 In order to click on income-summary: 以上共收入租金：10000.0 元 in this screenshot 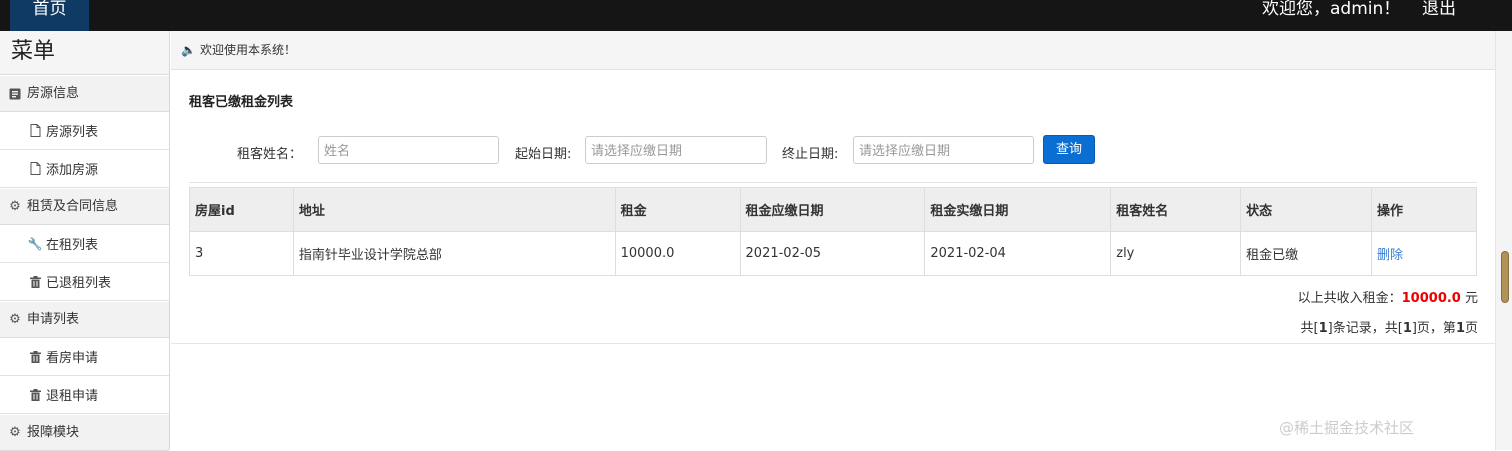, I will do `click(1388, 296)`.